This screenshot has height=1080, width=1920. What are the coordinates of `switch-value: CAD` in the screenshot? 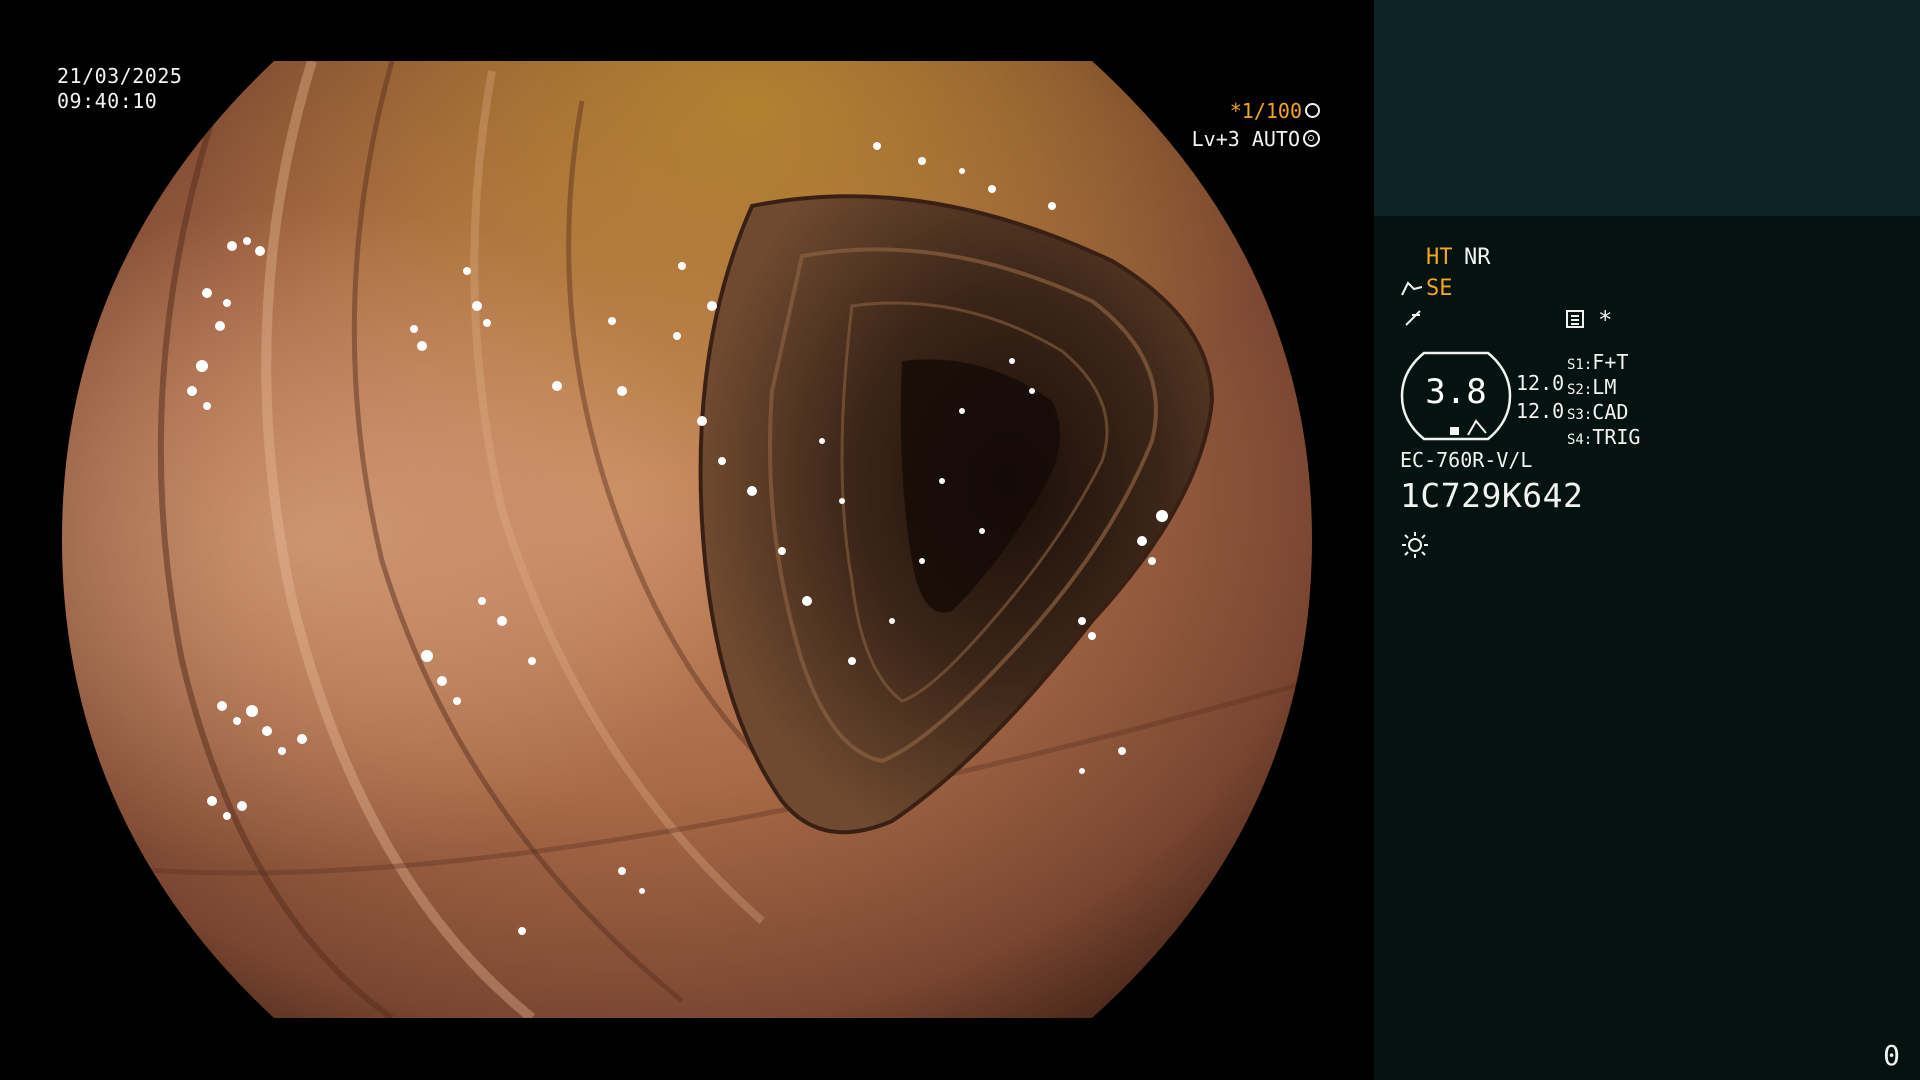 It's located at (1610, 412).